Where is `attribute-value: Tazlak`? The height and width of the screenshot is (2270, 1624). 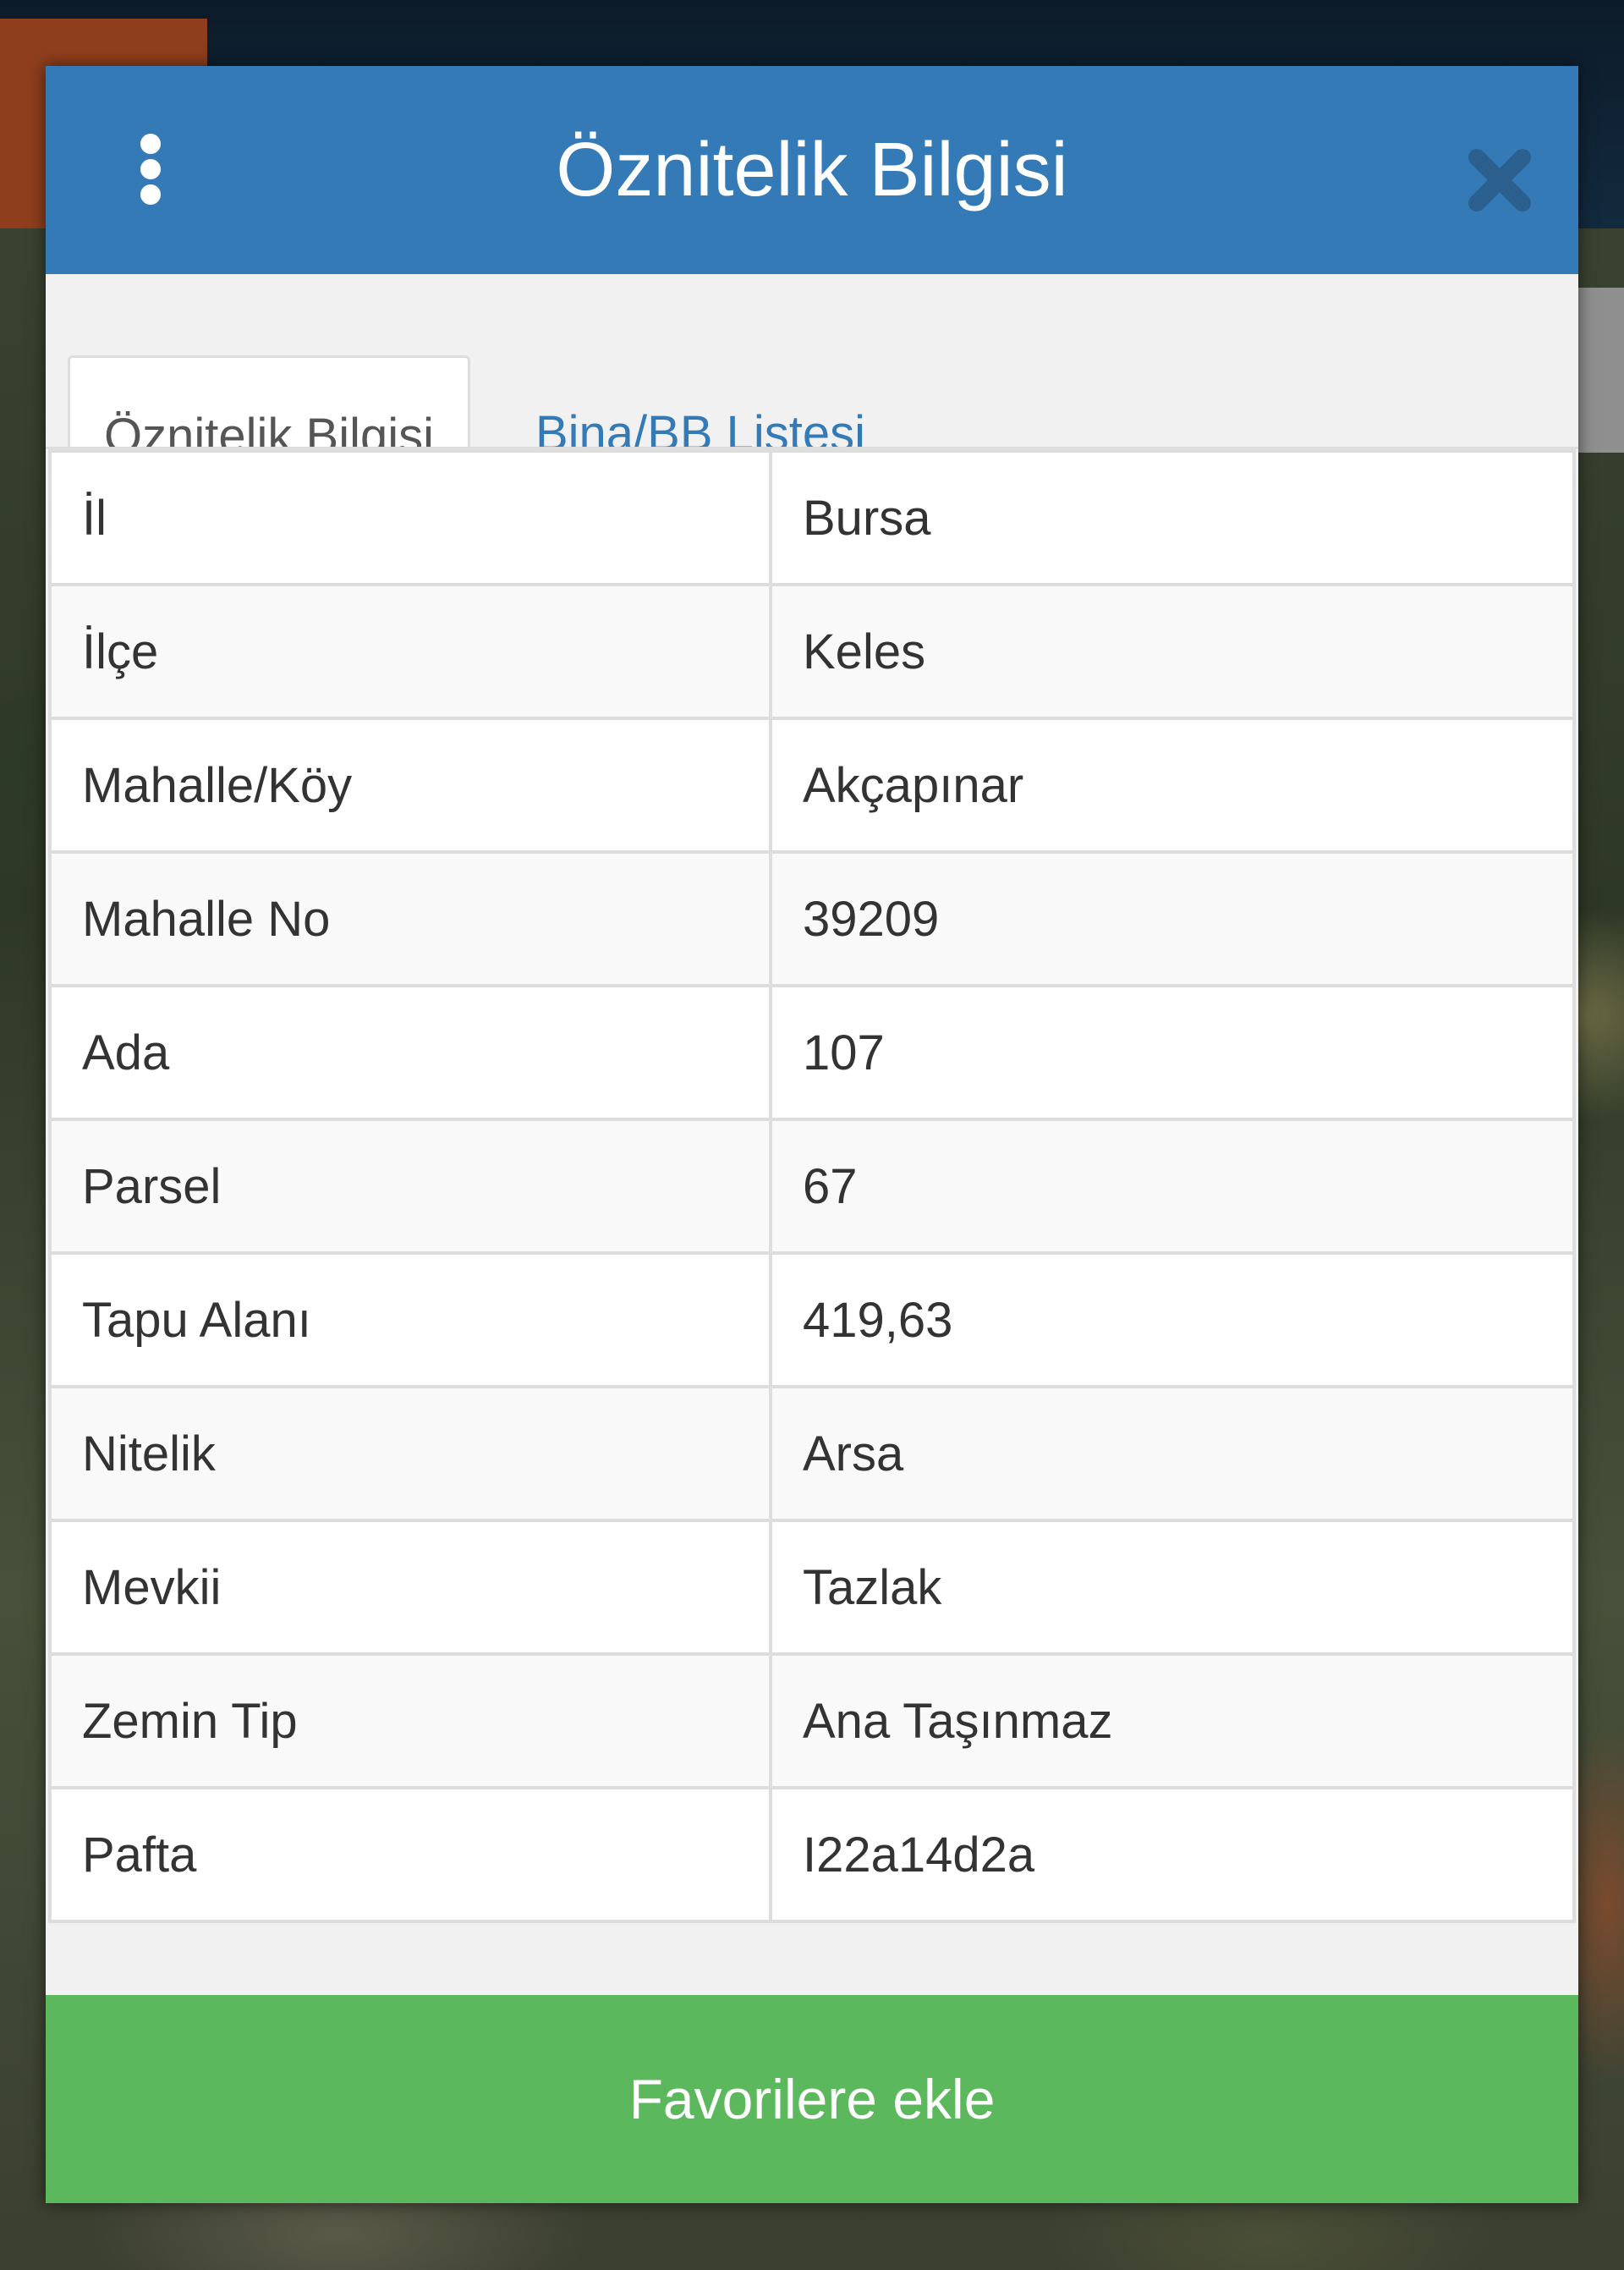 attribute-value: Tazlak is located at coordinates (1172, 1587).